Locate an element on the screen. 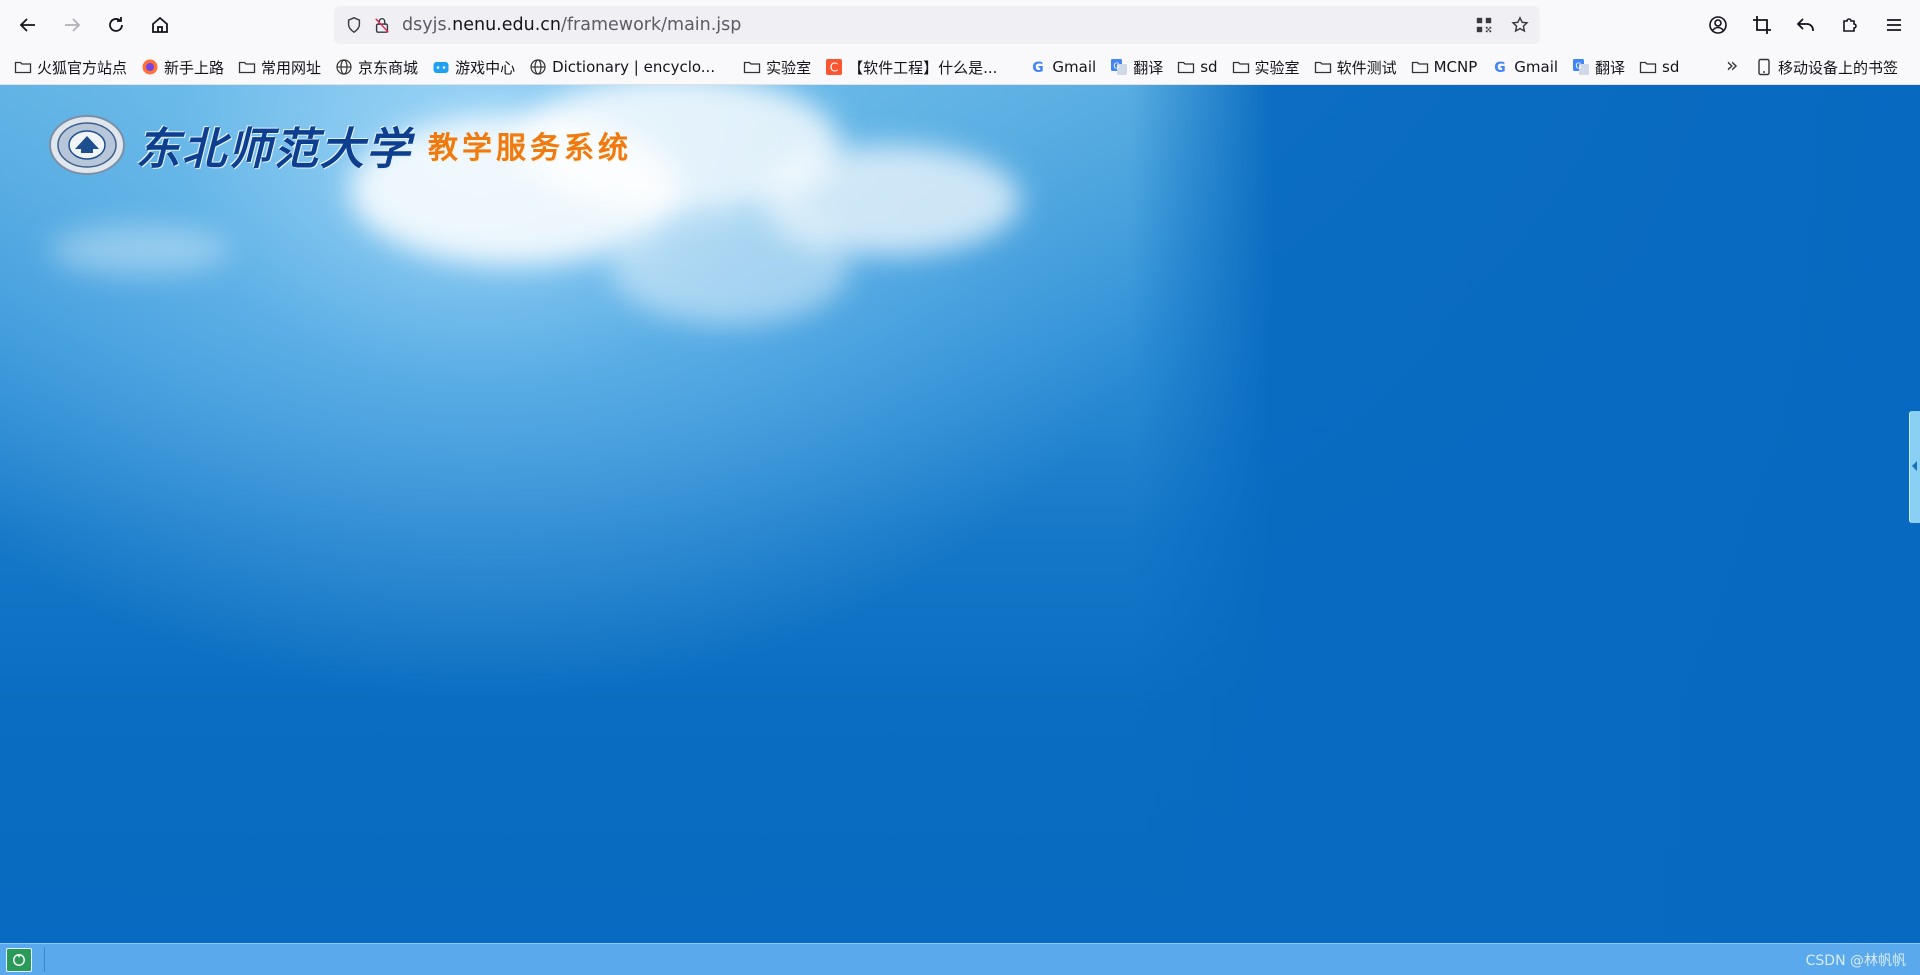 Image resolution: width=1920 pixels, height=975 pixels. csdn-icon: C is located at coordinates (834, 67).